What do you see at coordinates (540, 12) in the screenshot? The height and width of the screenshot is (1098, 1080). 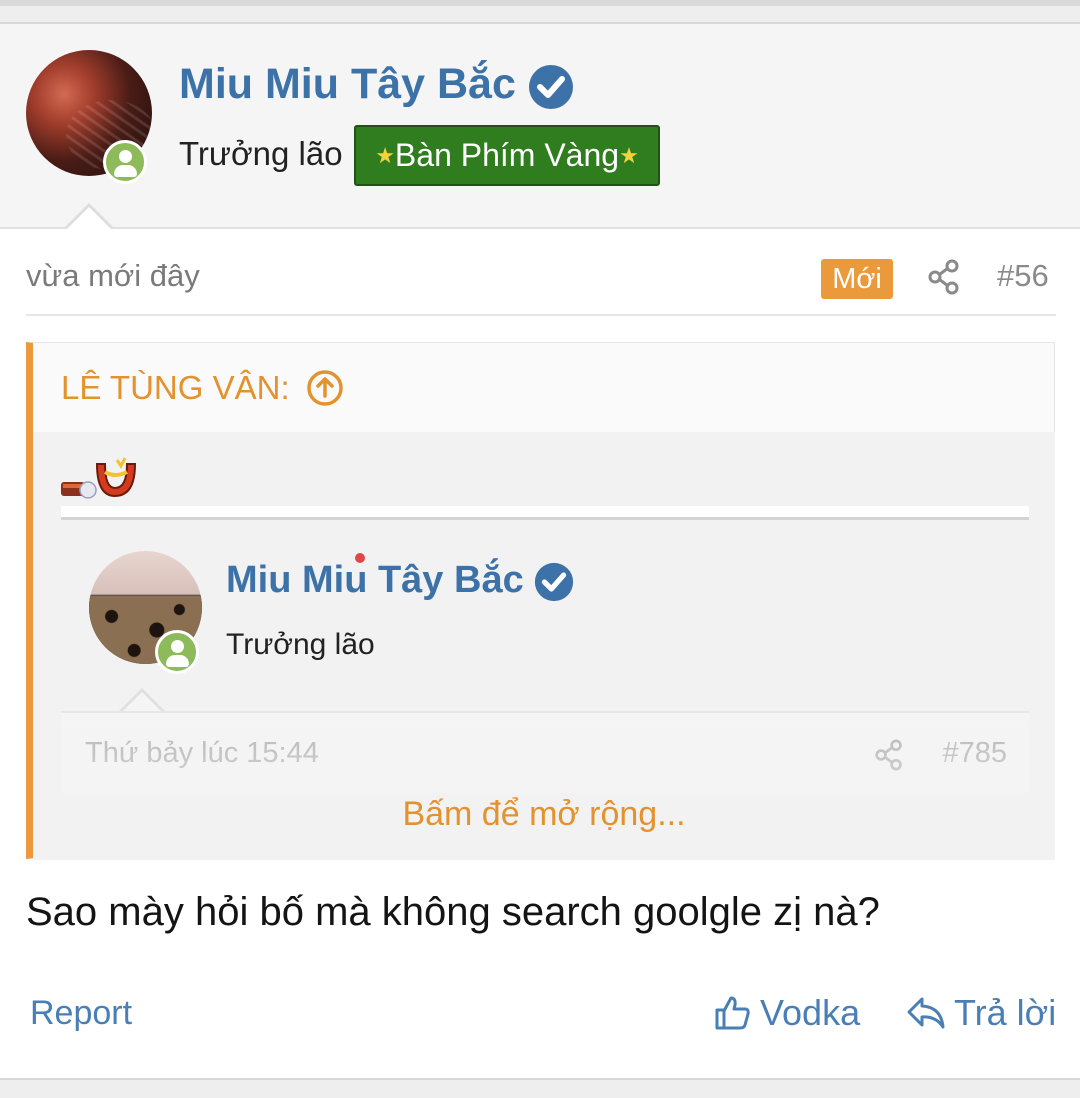 I see `top-edge` at bounding box center [540, 12].